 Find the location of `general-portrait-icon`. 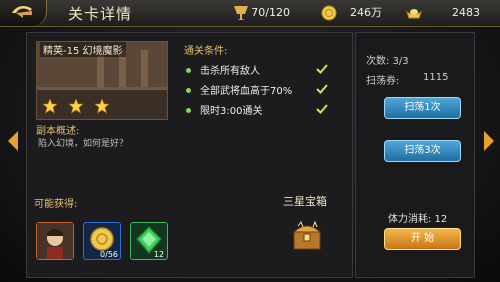

general-portrait-icon is located at coordinates (55, 241).